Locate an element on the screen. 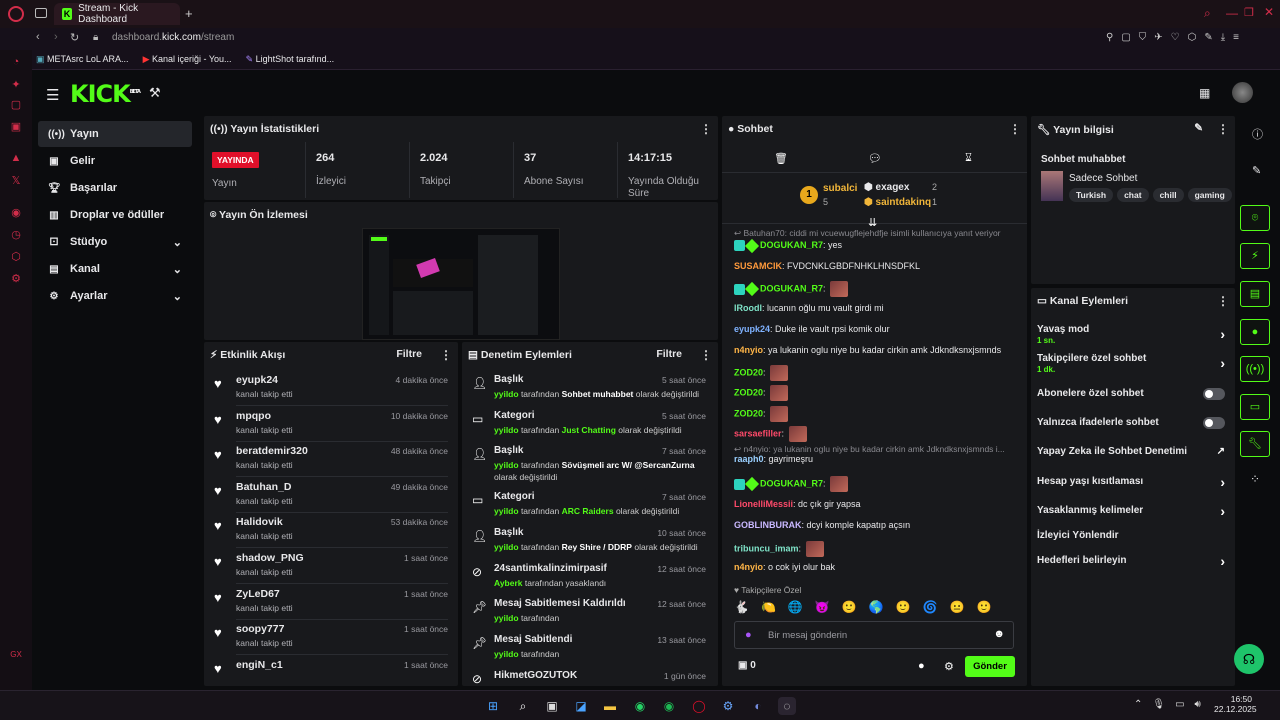 This screenshot has width=1280, height=720. folder-icon: ▬ is located at coordinates (610, 706).